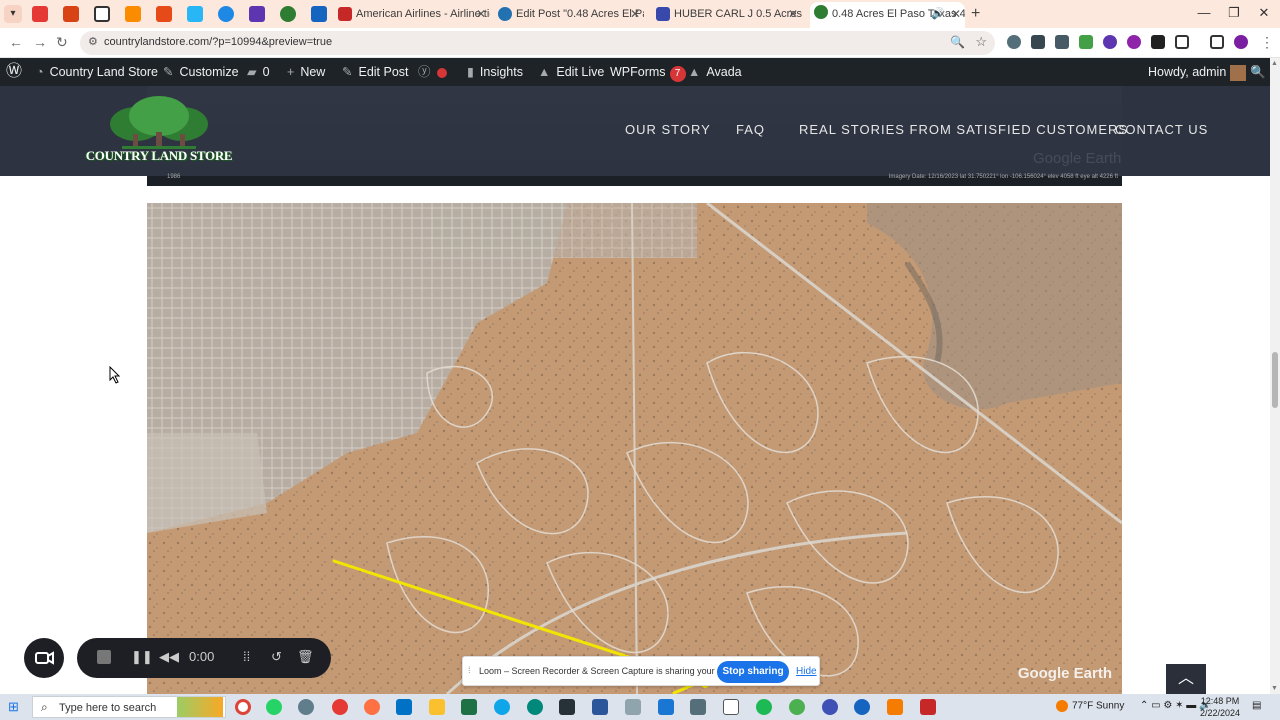 This screenshot has height=720, width=1280. I want to click on bookmark-star-icon: ☆, so click(981, 42).